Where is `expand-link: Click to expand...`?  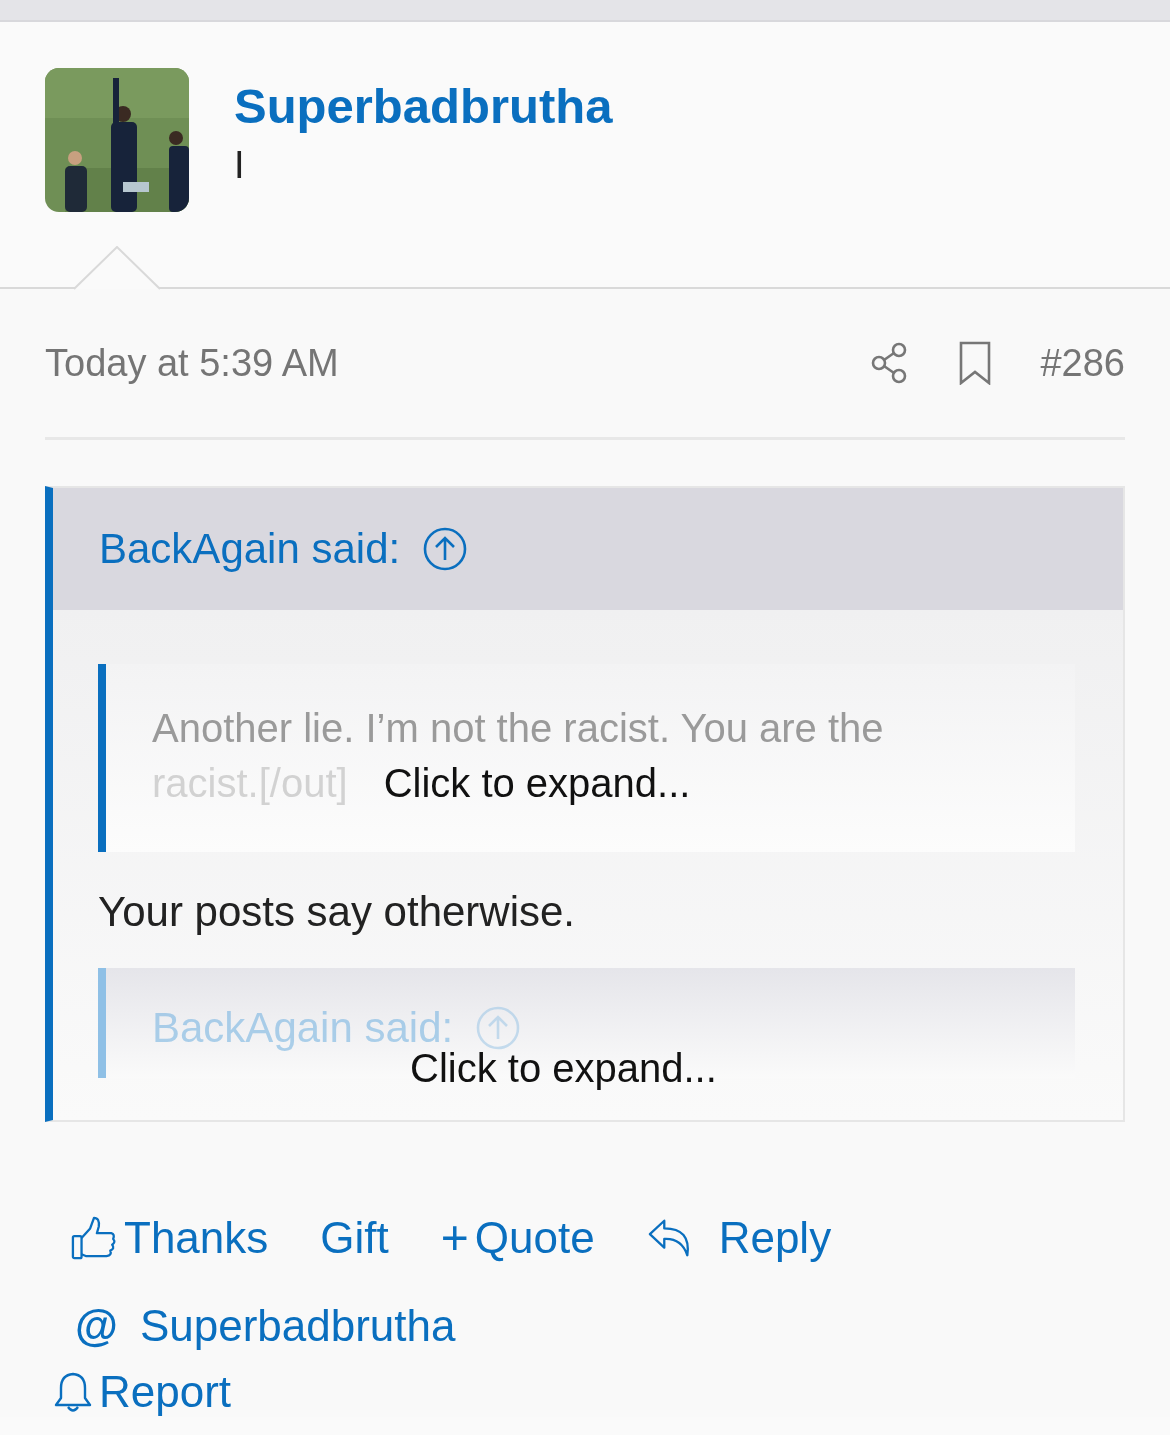 expand-link: Click to expand... is located at coordinates (537, 783).